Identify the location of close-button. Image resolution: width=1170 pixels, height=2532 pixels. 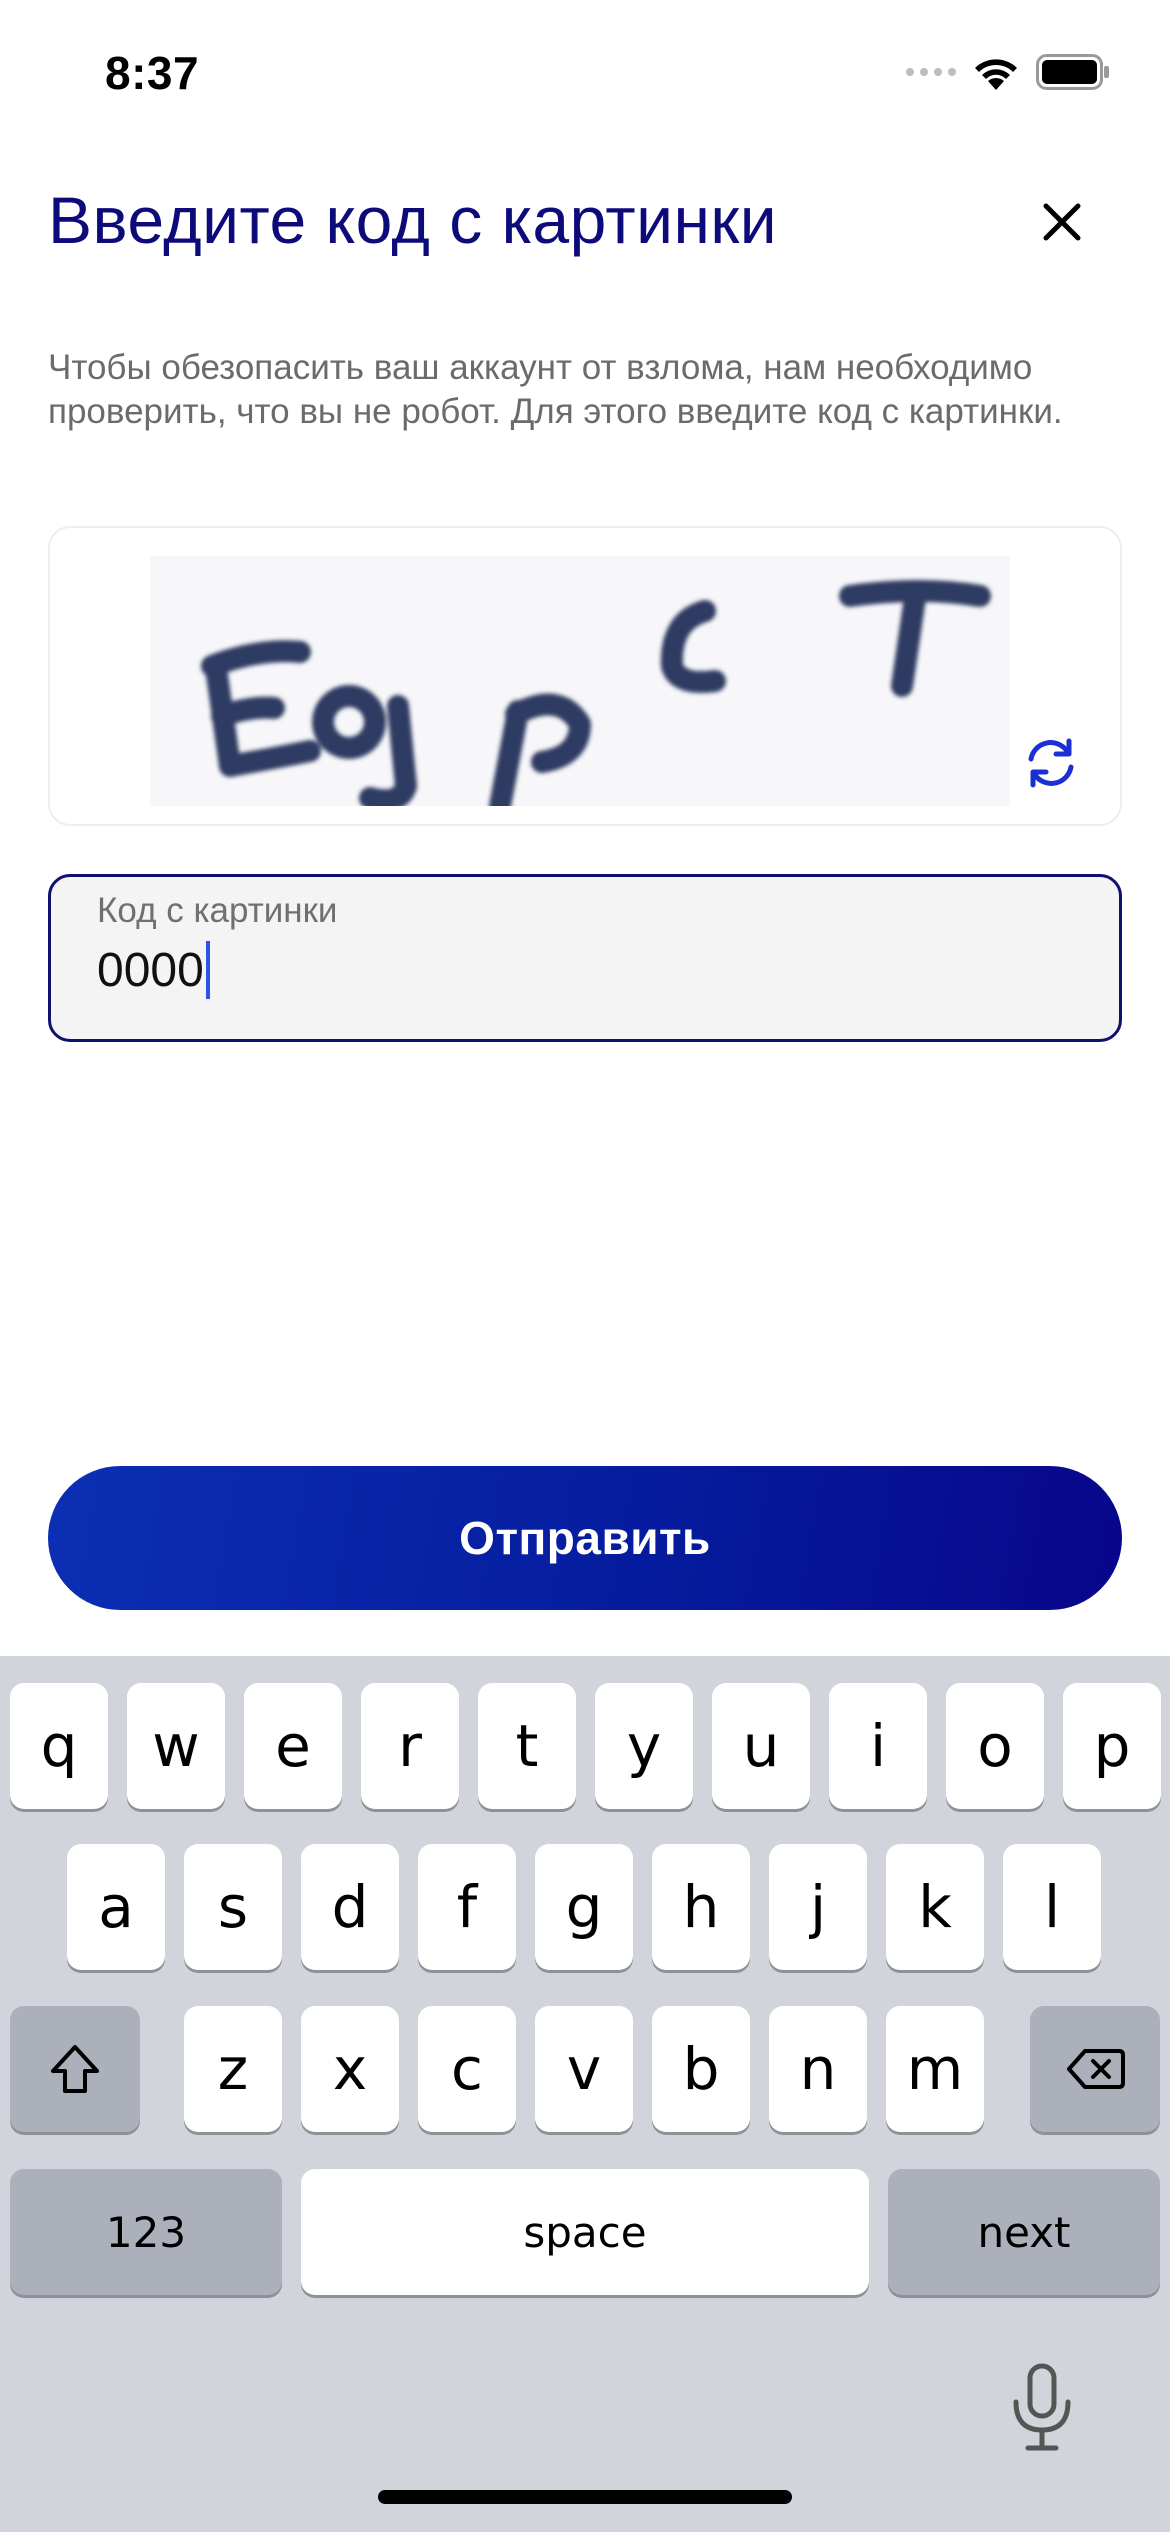
(1062, 222).